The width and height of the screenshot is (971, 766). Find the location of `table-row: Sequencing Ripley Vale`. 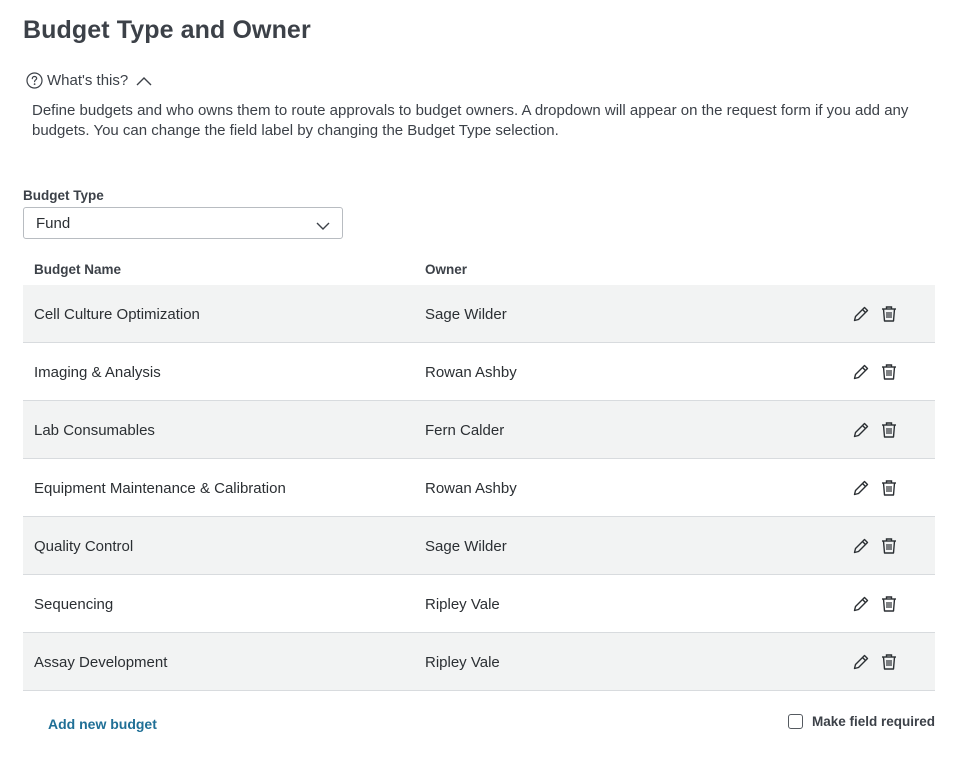

table-row: Sequencing Ripley Vale is located at coordinates (479, 604).